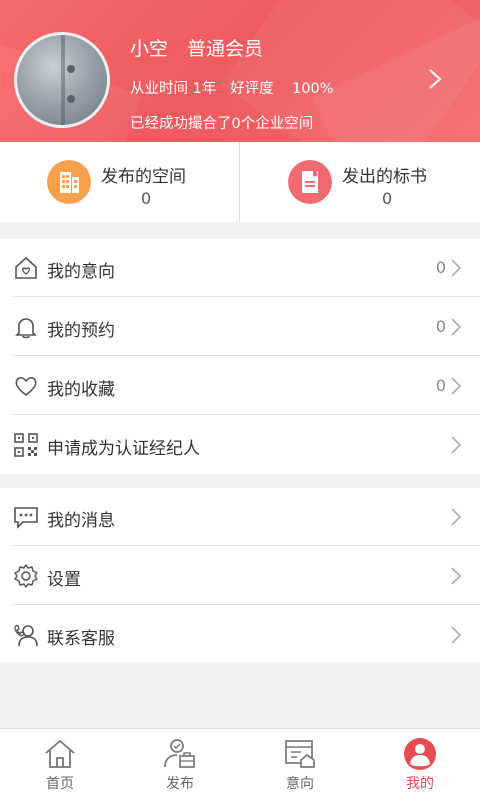 This screenshot has width=480, height=800. What do you see at coordinates (26, 635) in the screenshot?
I see `customer-service-icon` at bounding box center [26, 635].